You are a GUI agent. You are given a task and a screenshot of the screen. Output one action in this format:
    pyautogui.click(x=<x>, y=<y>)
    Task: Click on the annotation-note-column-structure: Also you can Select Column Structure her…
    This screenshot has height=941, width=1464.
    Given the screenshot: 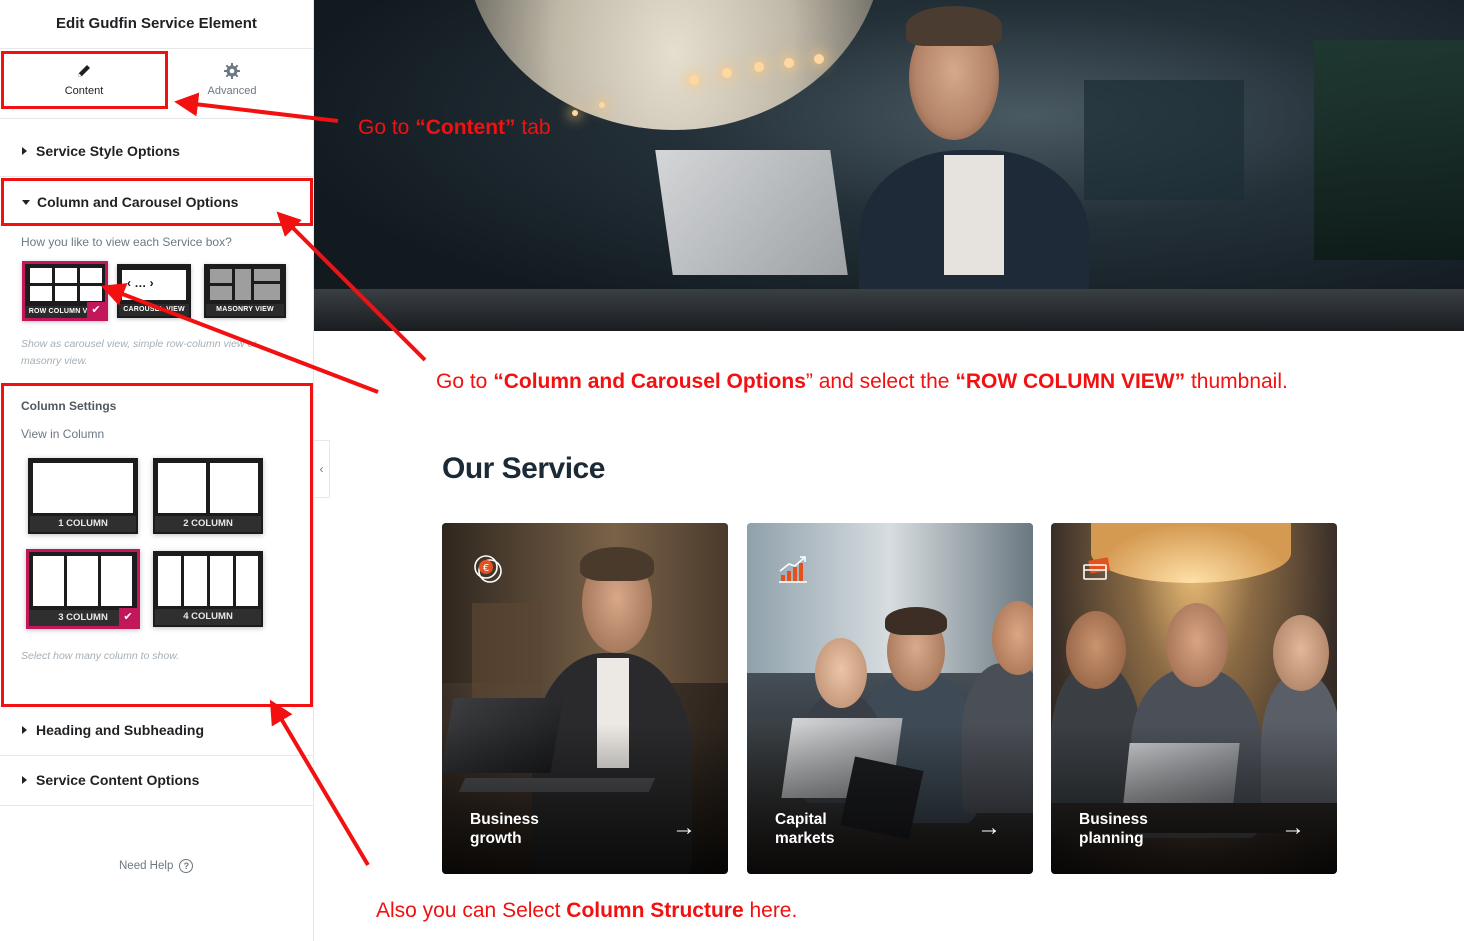 What is the action you would take?
    pyautogui.click(x=587, y=910)
    